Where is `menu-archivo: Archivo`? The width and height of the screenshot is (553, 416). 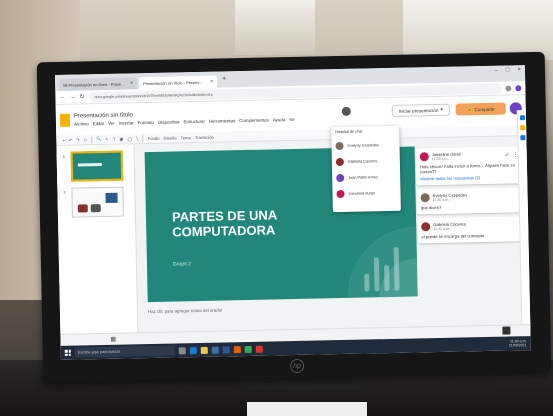
menu-archivo: Archivo is located at coordinates (81, 123).